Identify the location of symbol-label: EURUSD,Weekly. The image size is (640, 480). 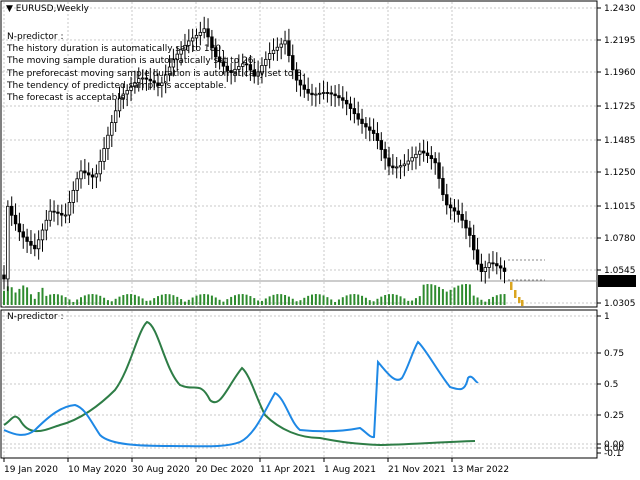
(52, 9).